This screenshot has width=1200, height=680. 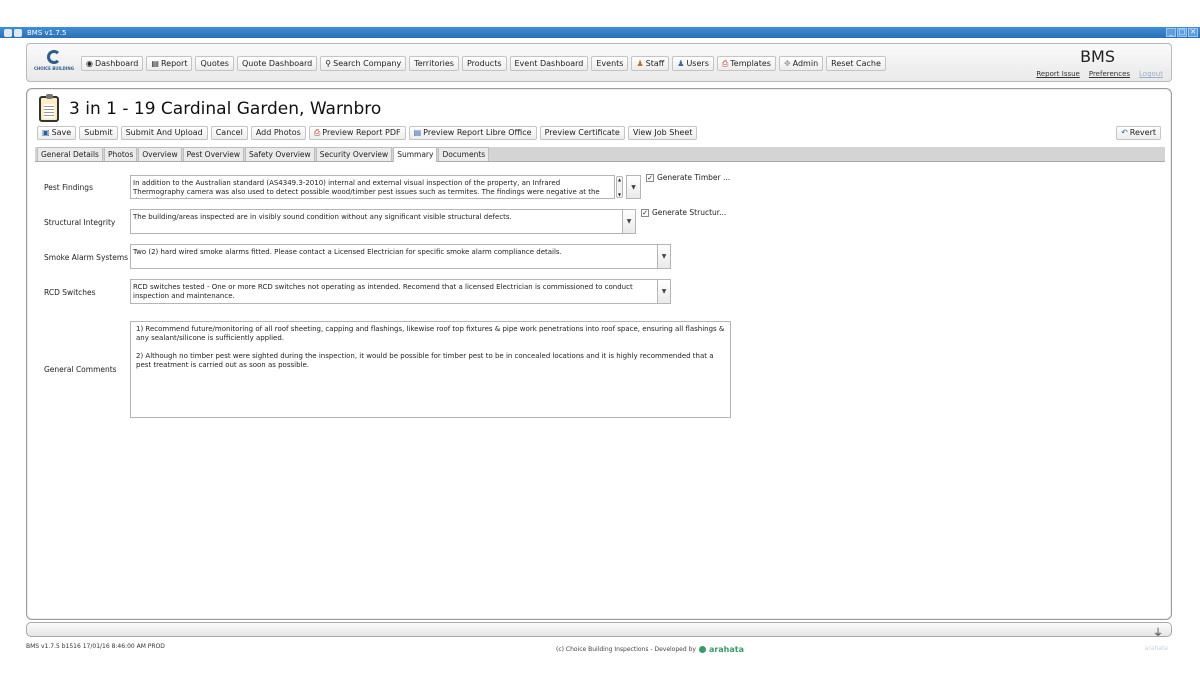 I want to click on preferences-link: Preferences, so click(x=1109, y=74).